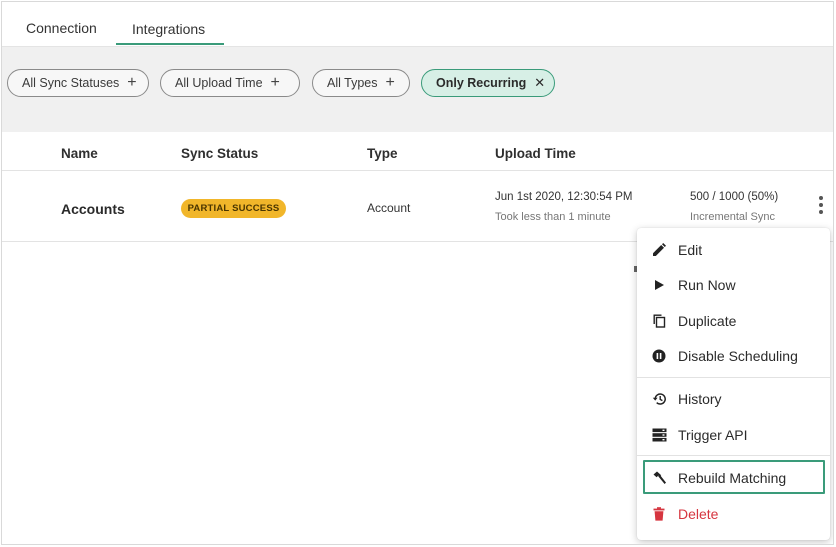 Image resolution: width=836 pixels, height=547 pixels. I want to click on filter-only-recurring: Only Recurring ✕, so click(488, 83).